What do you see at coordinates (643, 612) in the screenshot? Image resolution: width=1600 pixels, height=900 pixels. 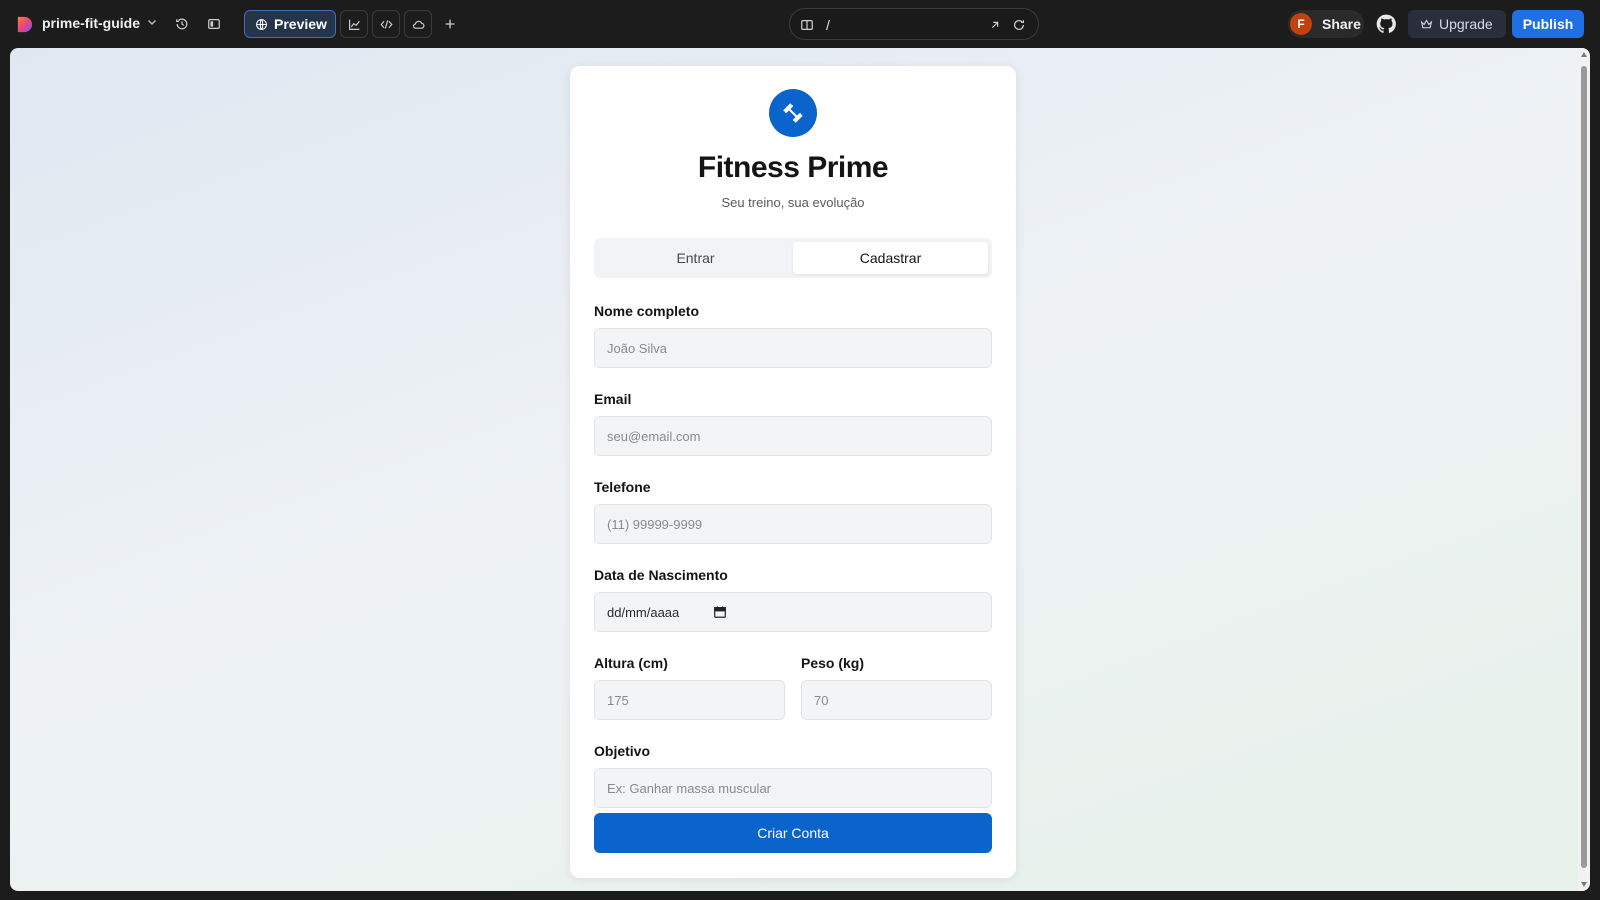 I see `birth-date-value: dd/mm/aaaa` at bounding box center [643, 612].